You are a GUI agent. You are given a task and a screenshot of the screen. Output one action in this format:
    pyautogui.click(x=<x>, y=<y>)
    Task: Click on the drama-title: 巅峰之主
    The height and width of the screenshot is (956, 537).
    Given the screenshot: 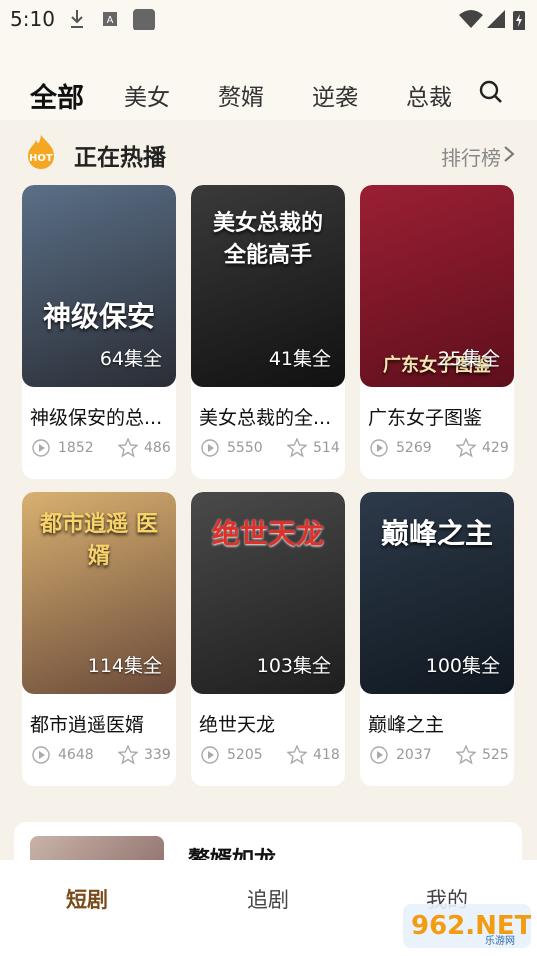 What is the action you would take?
    pyautogui.click(x=406, y=725)
    